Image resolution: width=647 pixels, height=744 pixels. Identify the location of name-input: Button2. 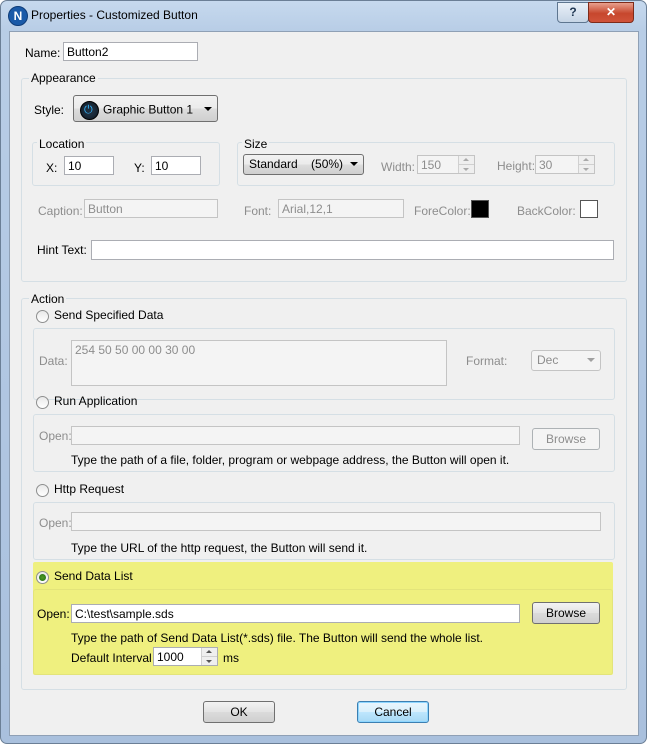
(130, 51).